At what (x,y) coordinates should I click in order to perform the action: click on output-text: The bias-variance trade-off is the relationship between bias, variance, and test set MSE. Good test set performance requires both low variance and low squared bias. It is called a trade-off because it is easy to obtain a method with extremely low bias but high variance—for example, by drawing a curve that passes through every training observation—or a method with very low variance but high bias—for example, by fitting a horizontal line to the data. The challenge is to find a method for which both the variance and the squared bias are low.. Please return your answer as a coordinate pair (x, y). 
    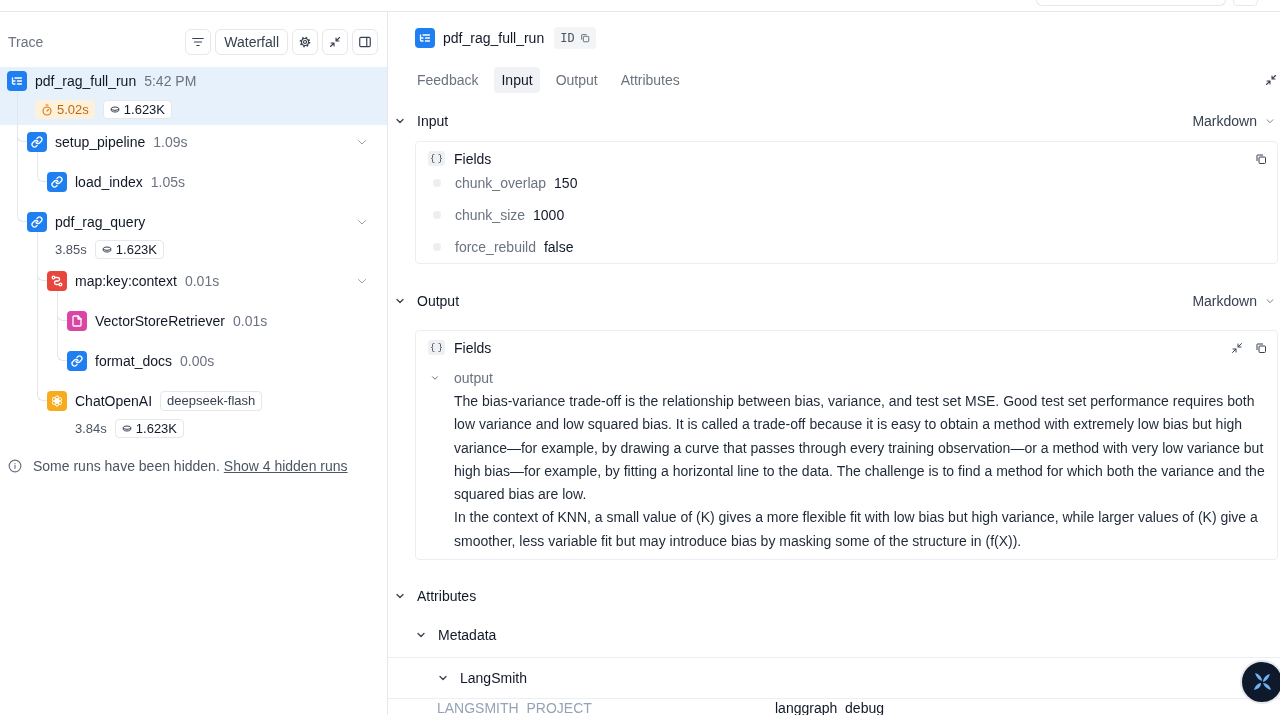
    Looking at the image, I should click on (860, 448).